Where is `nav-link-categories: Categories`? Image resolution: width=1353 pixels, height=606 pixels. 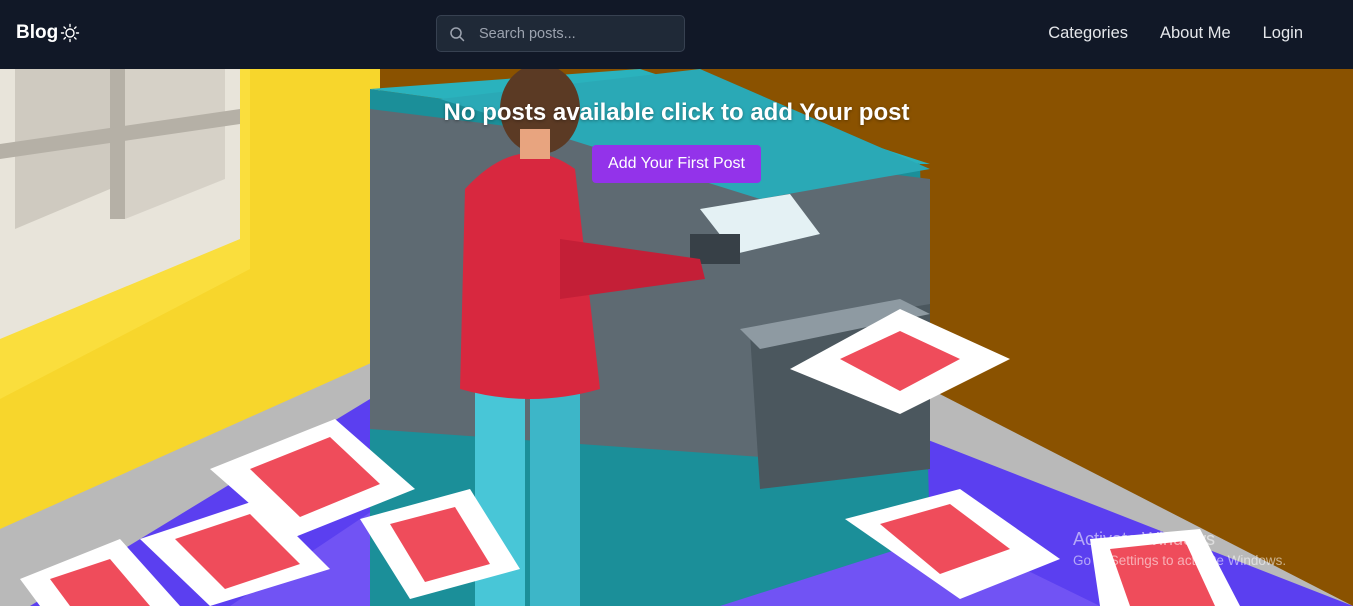
nav-link-categories: Categories is located at coordinates (1088, 33).